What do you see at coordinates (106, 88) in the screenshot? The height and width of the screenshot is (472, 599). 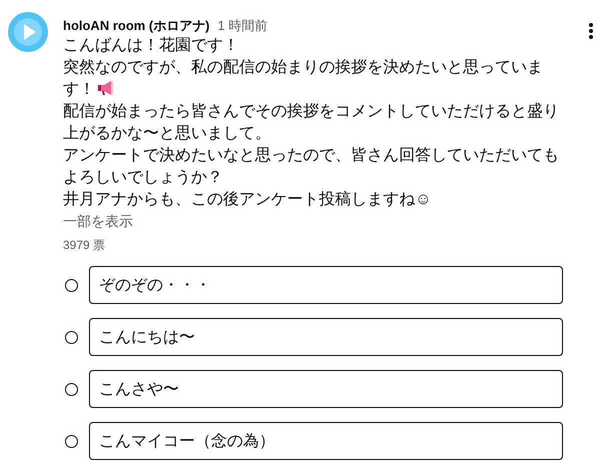 I see `megaphone-icon` at bounding box center [106, 88].